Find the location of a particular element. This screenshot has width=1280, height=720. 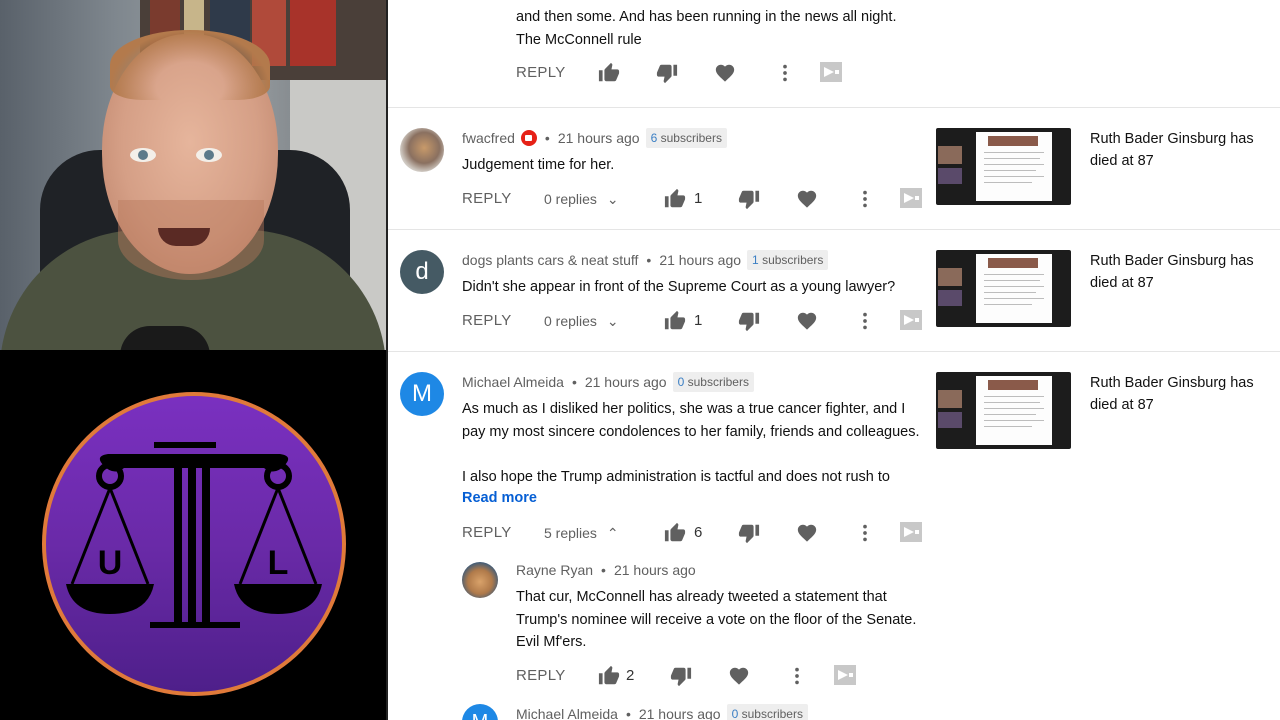

logo-letter-u: U is located at coordinates (110, 563).